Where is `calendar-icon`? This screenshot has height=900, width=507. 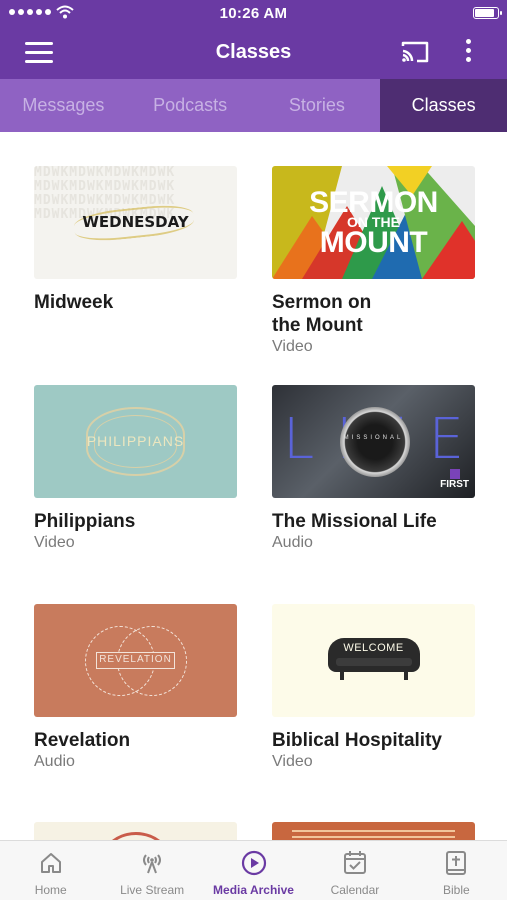 calendar-icon is located at coordinates (355, 863).